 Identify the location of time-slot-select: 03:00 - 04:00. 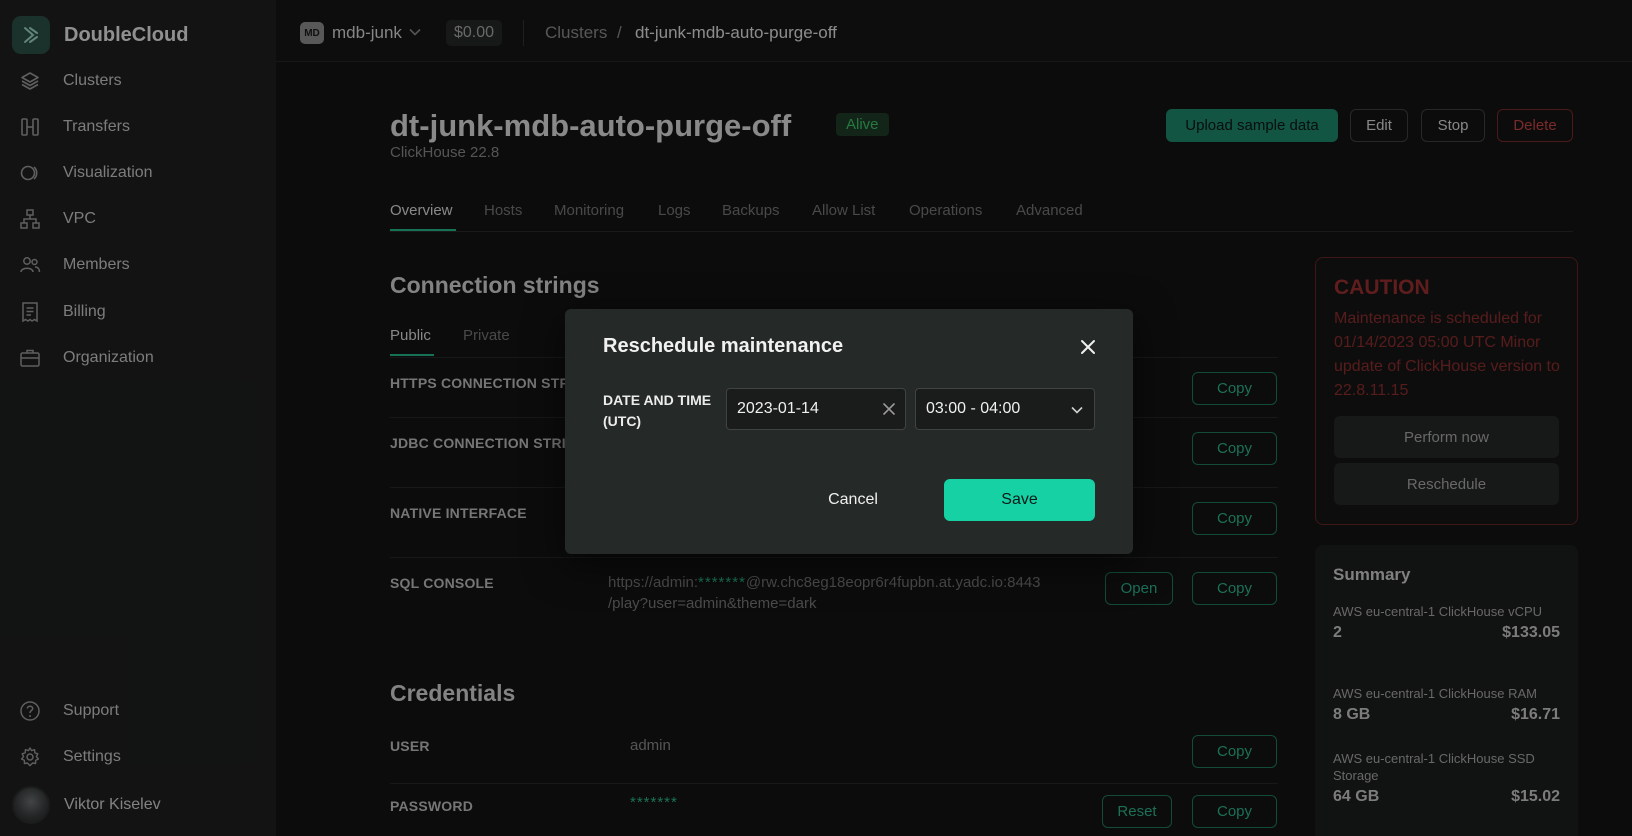
(1005, 409).